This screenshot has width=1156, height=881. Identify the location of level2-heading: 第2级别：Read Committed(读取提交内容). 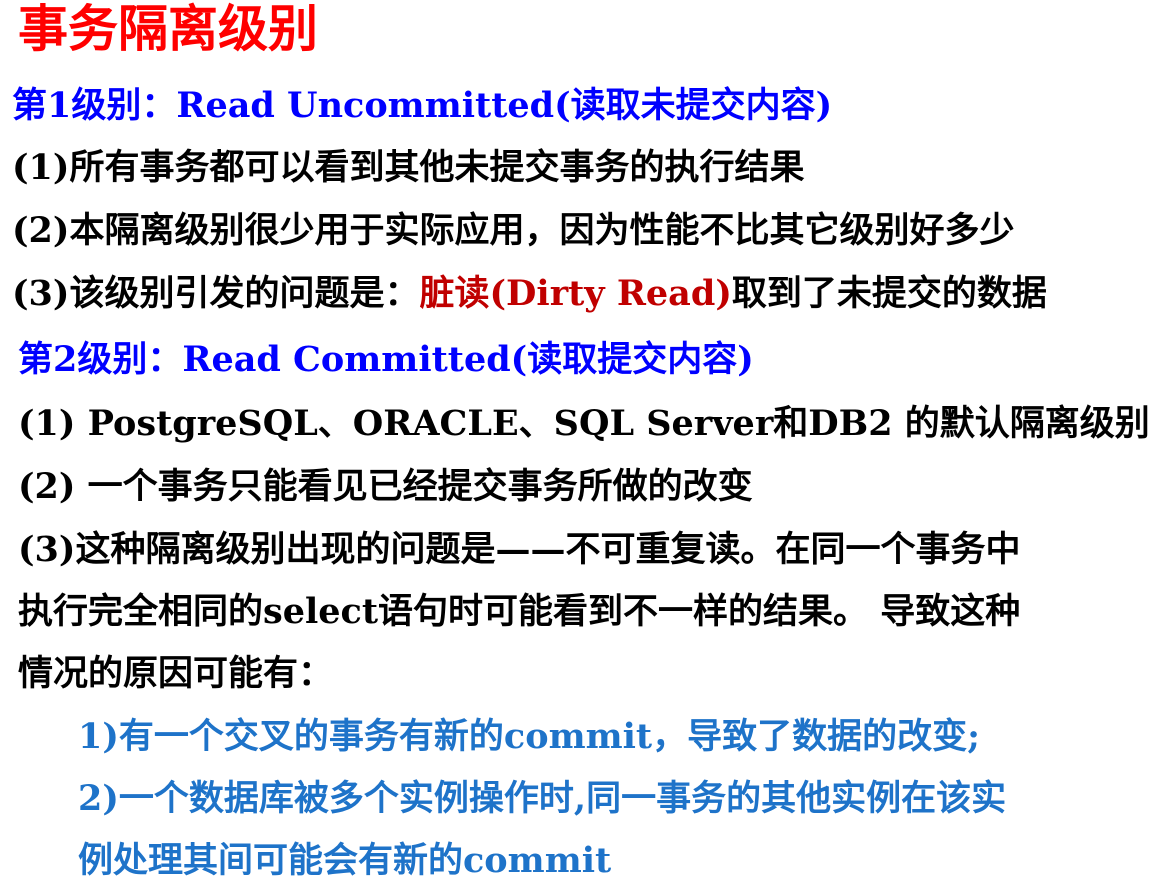
(386, 359).